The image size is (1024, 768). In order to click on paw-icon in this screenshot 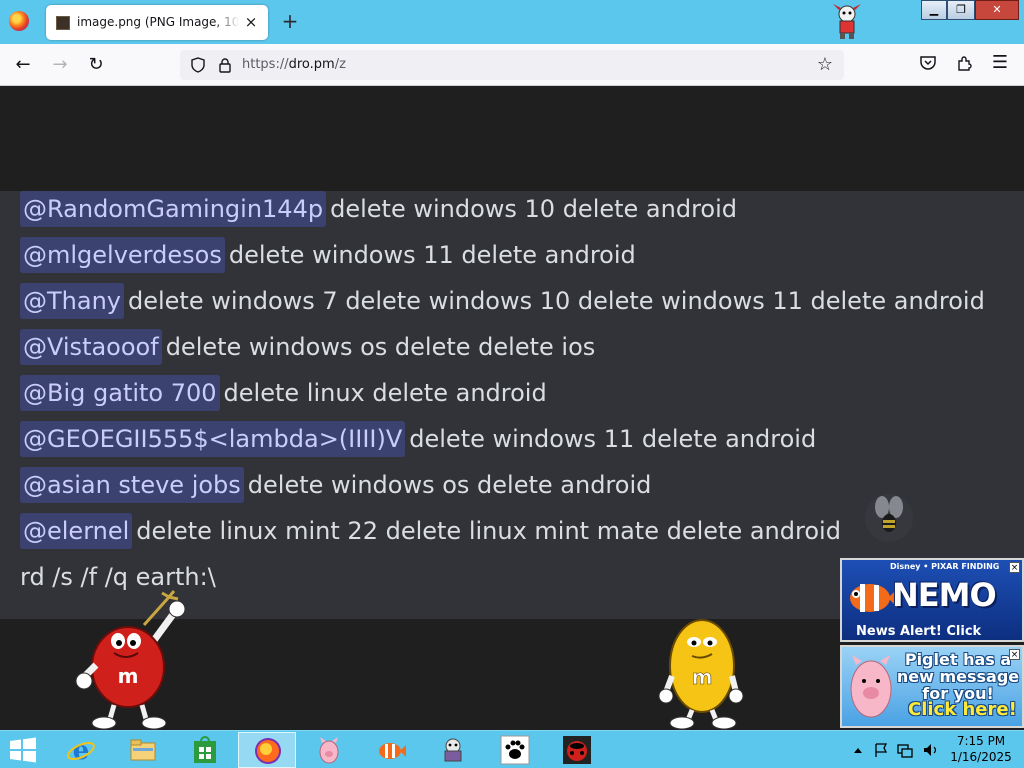, I will do `click(515, 750)`.